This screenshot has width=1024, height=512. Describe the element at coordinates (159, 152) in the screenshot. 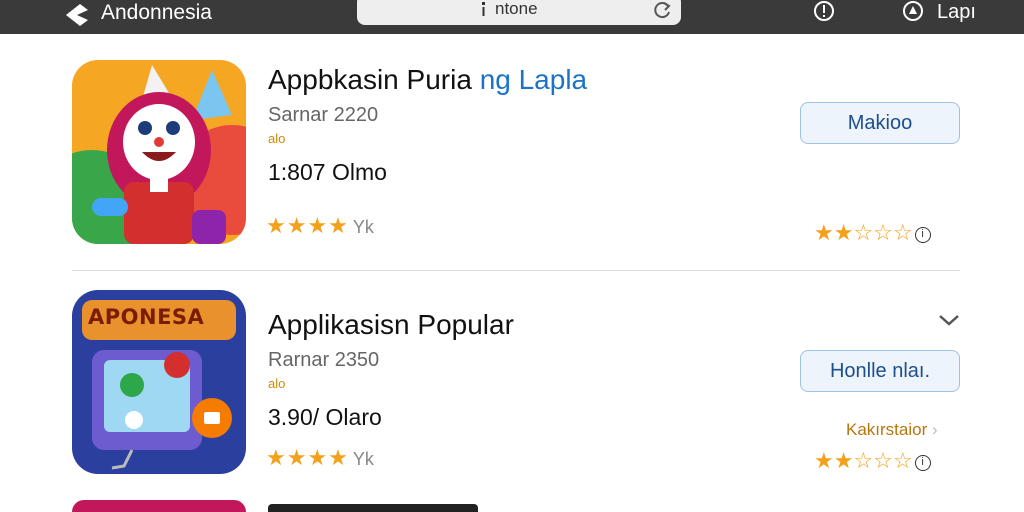

I see `app-icon-clown` at that location.